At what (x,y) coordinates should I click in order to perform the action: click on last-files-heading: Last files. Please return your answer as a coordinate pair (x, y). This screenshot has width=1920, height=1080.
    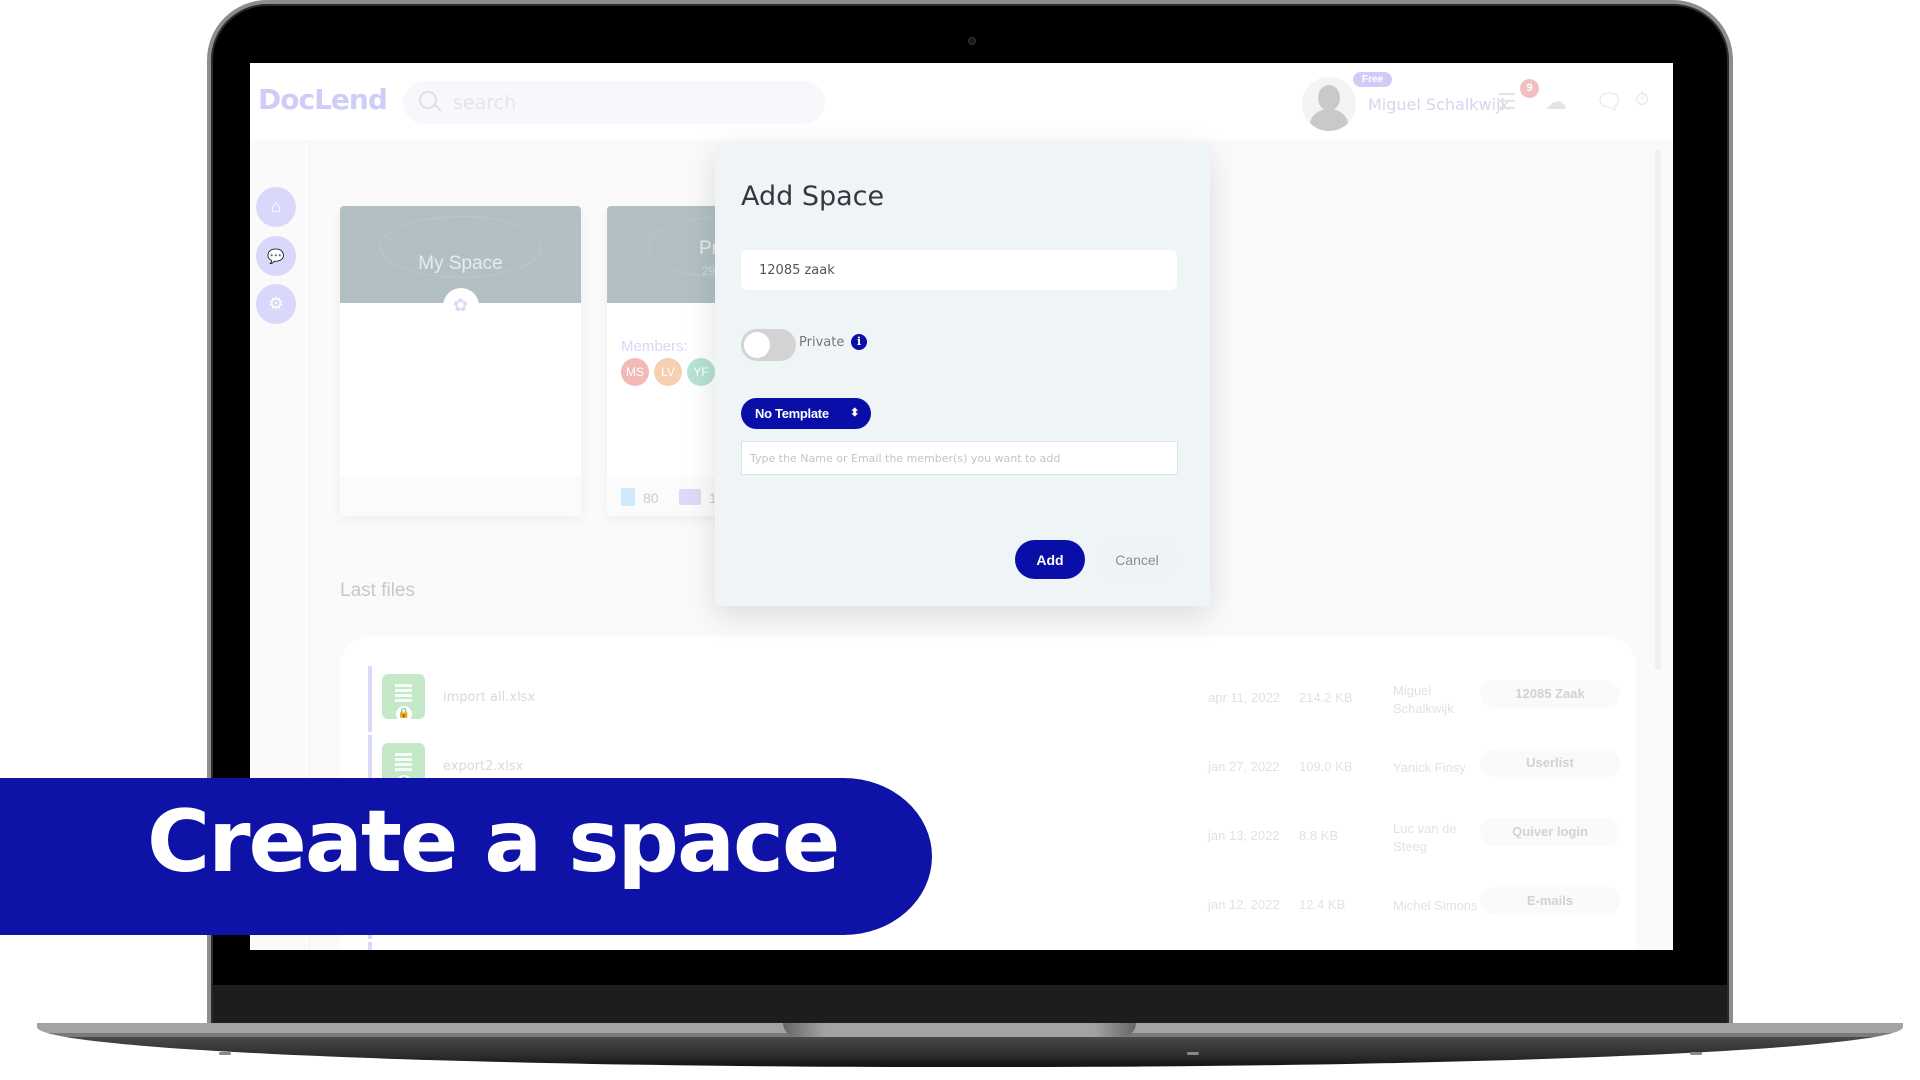
    Looking at the image, I should click on (377, 590).